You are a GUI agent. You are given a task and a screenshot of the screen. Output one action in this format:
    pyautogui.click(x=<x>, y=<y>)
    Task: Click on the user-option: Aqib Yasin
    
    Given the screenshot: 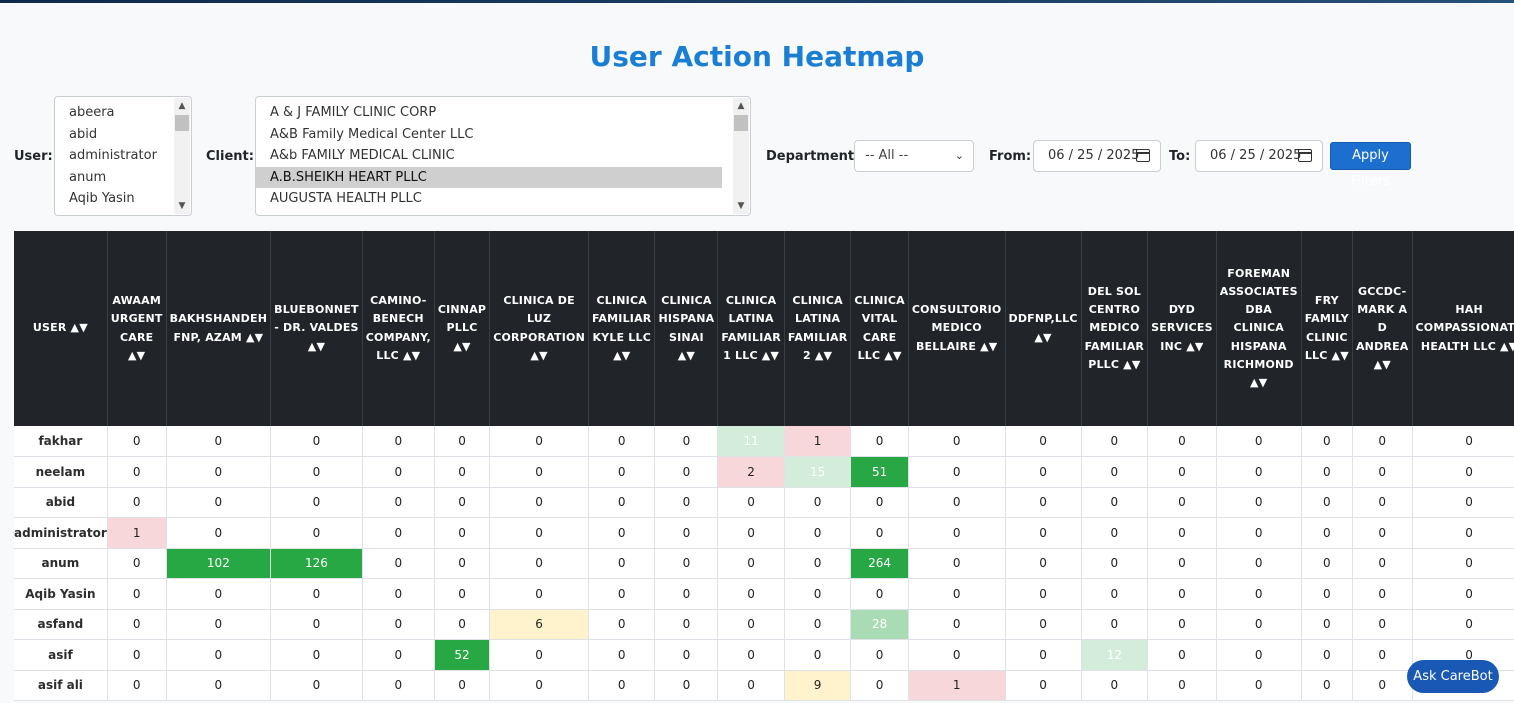 What is the action you would take?
    pyautogui.click(x=114, y=199)
    